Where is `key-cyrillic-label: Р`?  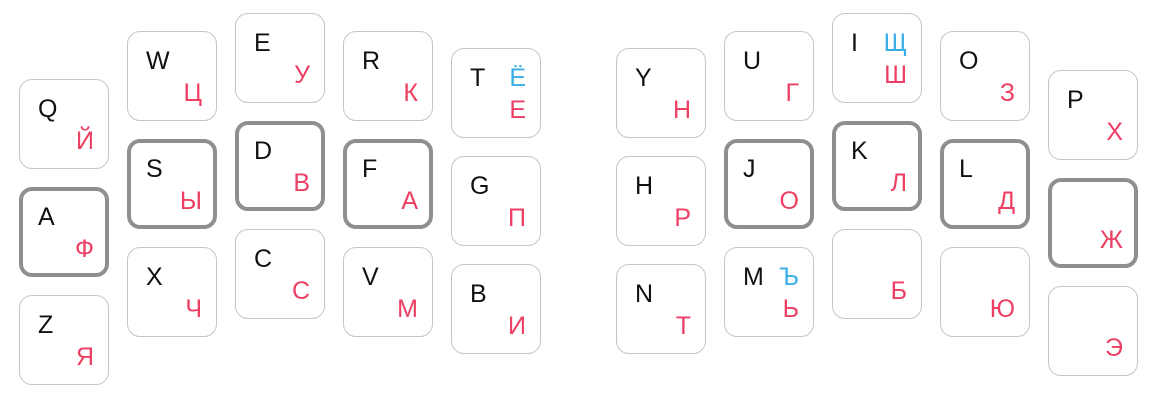 key-cyrillic-label: Р is located at coordinates (682, 218).